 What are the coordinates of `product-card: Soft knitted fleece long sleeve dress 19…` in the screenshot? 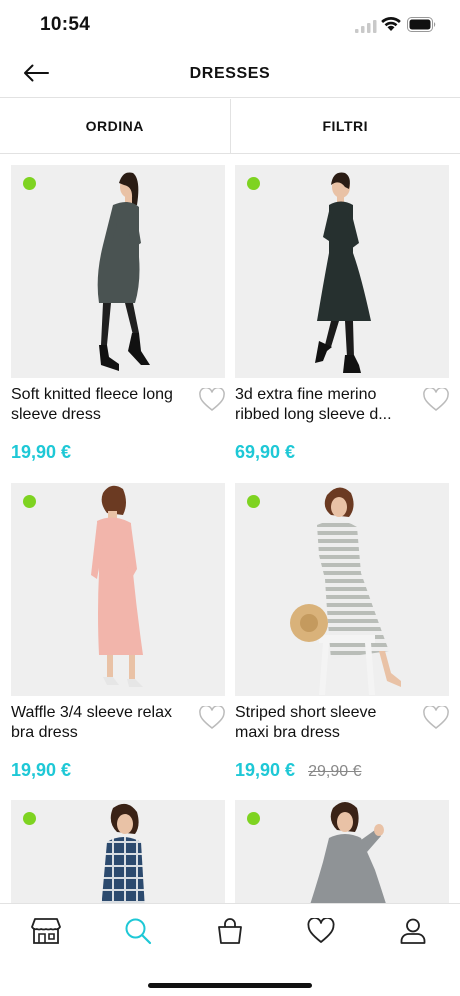 It's located at (118, 313).